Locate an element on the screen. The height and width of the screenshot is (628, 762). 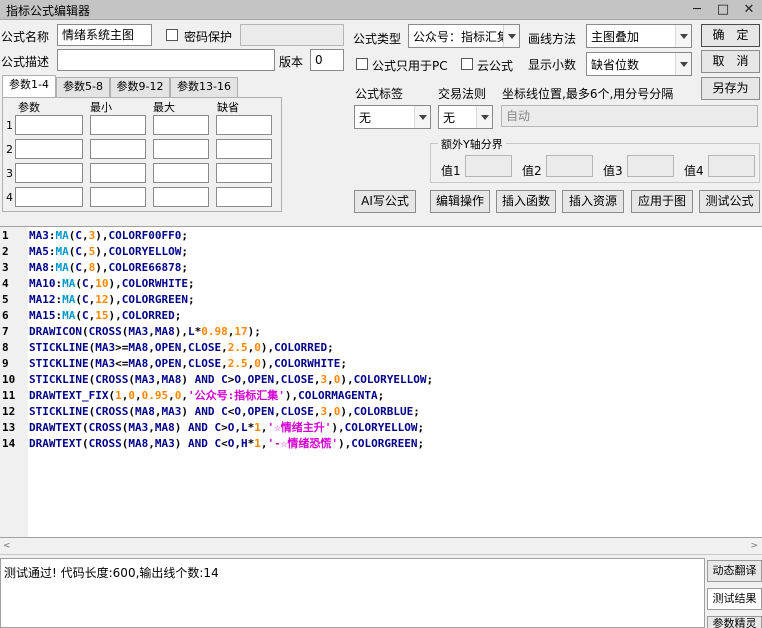
password-label: 密码保护 is located at coordinates (208, 37).